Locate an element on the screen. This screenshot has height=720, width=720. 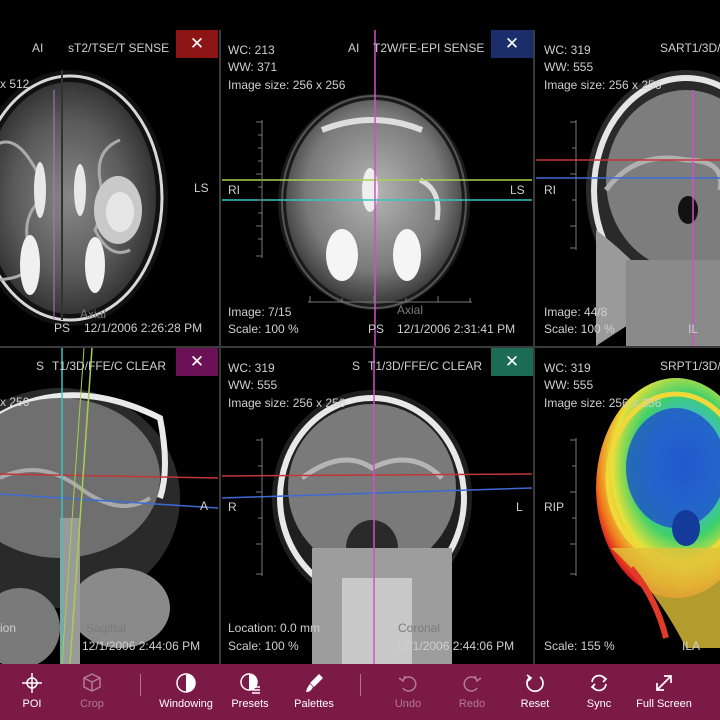
viewport-2-series: T2W/FE-EPI SENSE is located at coordinates (429, 48).